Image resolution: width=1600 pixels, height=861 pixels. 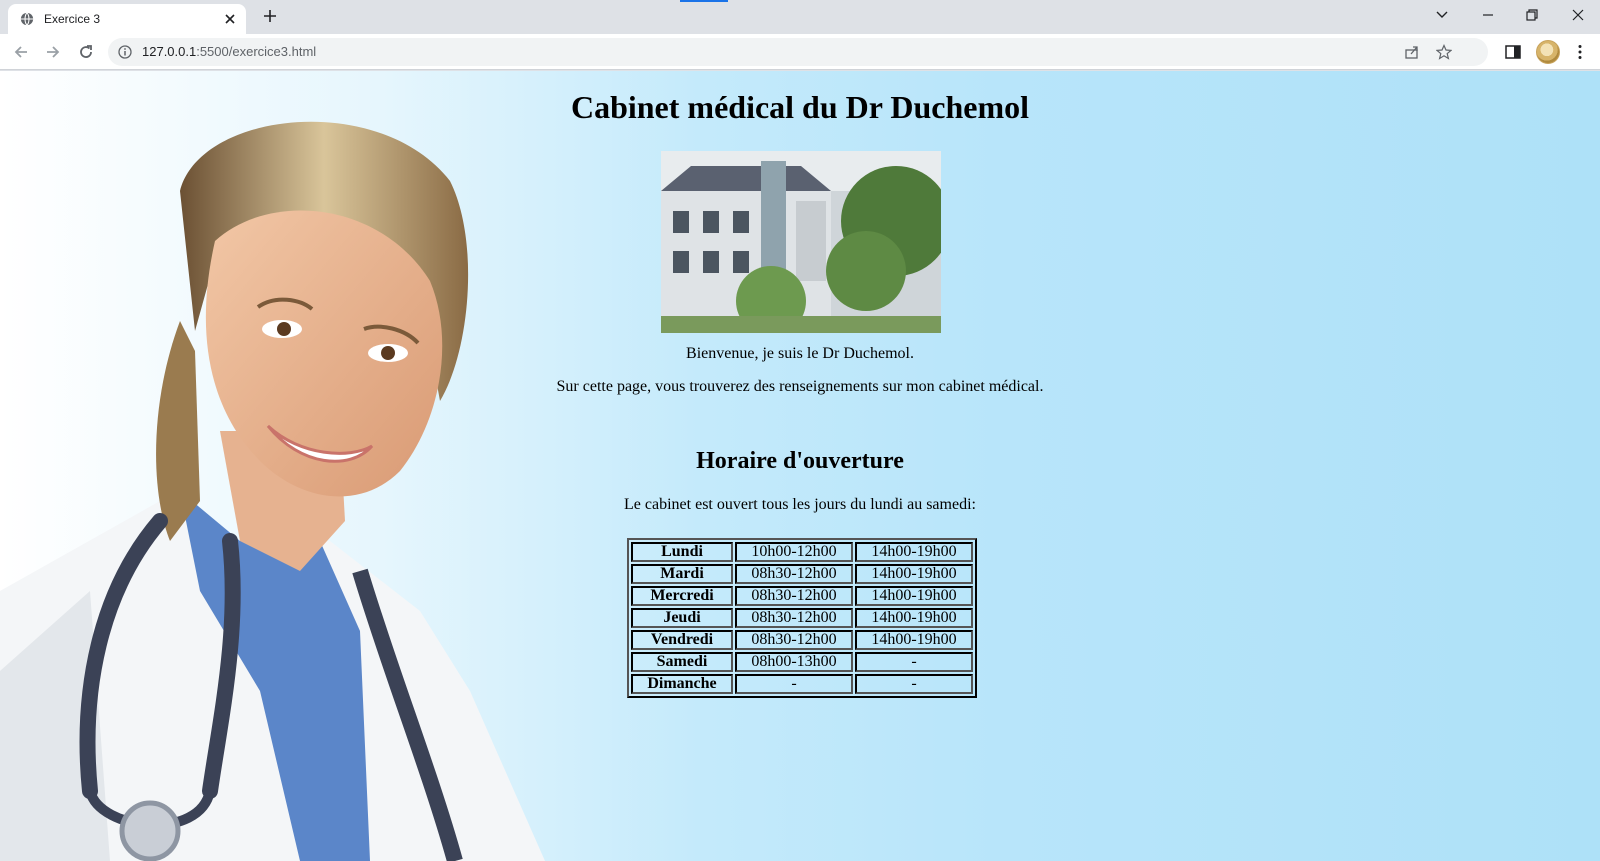 I want to click on info-icon, so click(x=125, y=52).